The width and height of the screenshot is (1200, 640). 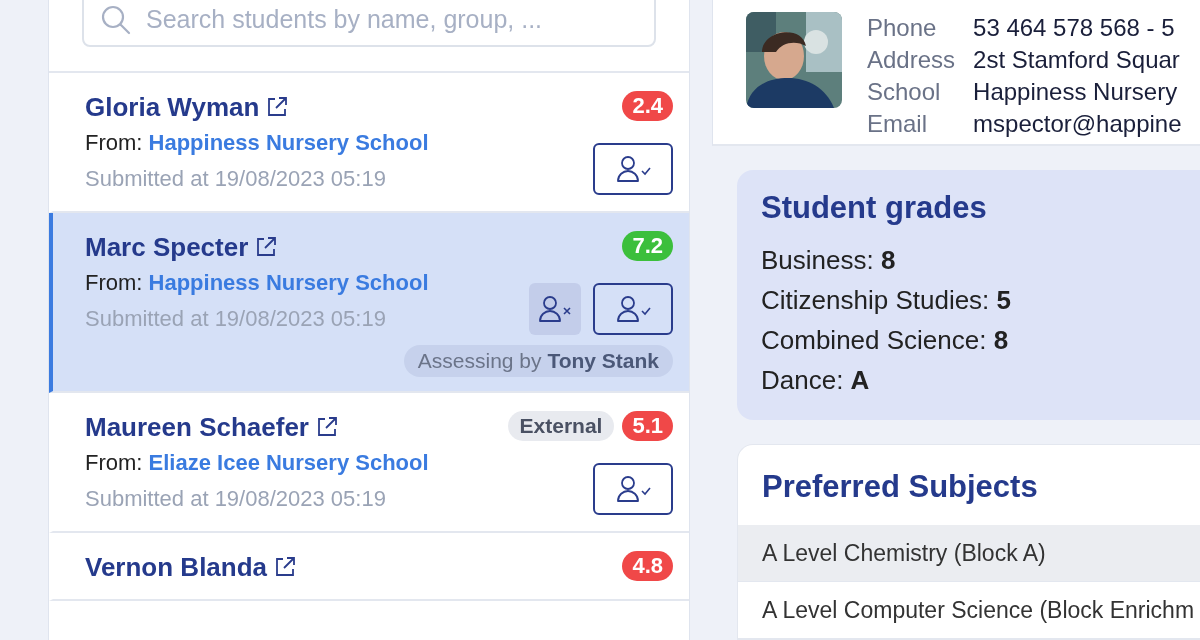 I want to click on student-name: Maureen Schaefer, so click(x=197, y=427).